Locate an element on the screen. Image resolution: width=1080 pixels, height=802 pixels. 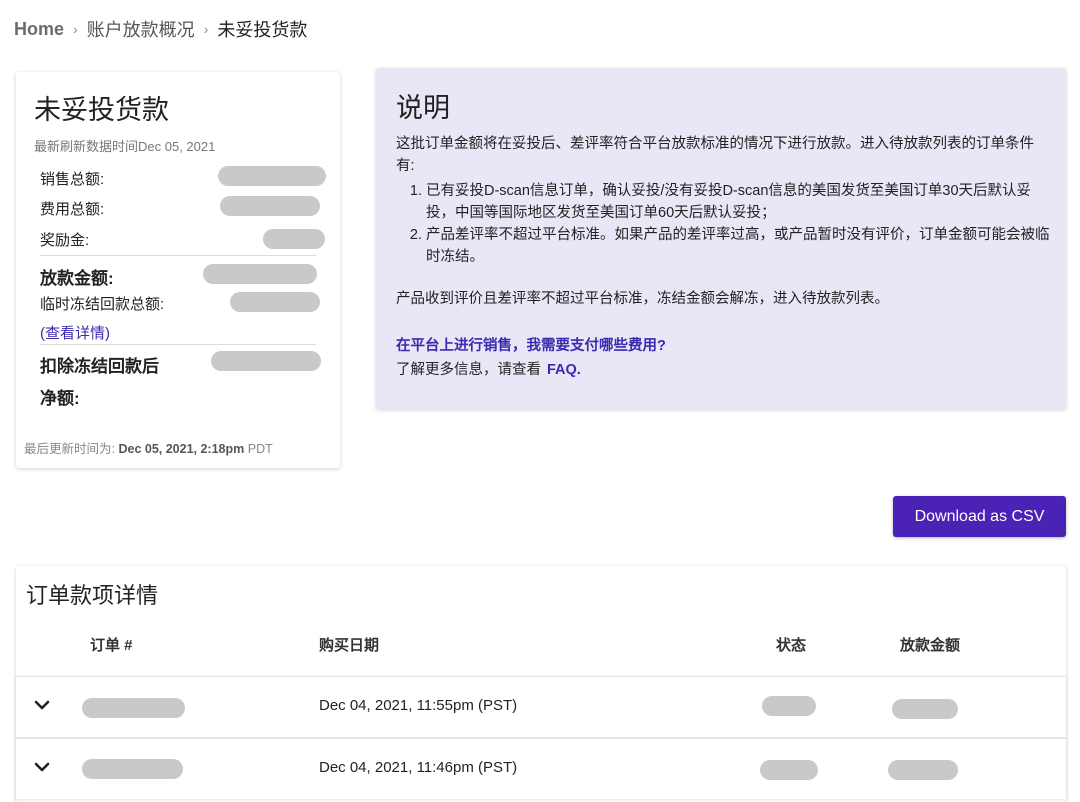
faq-link: FAQ. is located at coordinates (564, 370).